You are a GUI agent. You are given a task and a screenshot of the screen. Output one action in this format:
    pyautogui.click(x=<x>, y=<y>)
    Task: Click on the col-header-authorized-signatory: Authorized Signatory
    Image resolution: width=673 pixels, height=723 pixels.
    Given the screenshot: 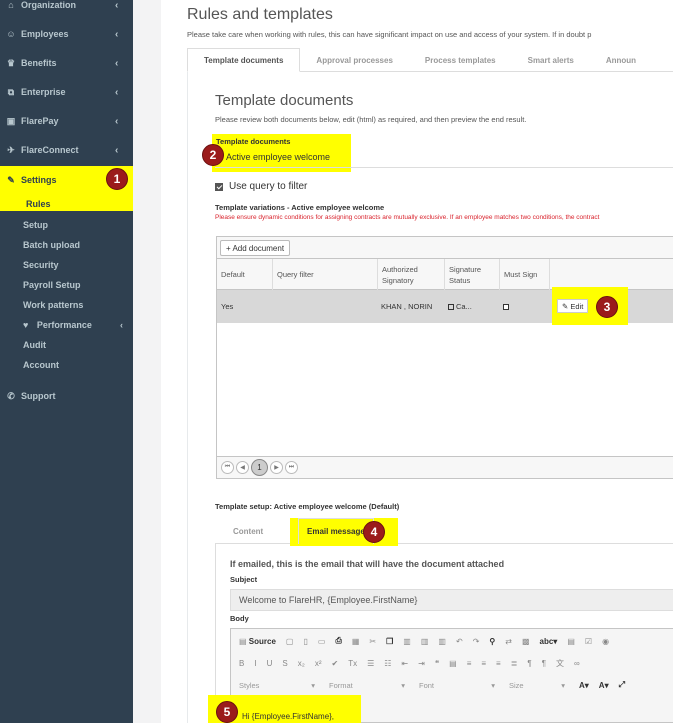 What is the action you would take?
    pyautogui.click(x=410, y=274)
    